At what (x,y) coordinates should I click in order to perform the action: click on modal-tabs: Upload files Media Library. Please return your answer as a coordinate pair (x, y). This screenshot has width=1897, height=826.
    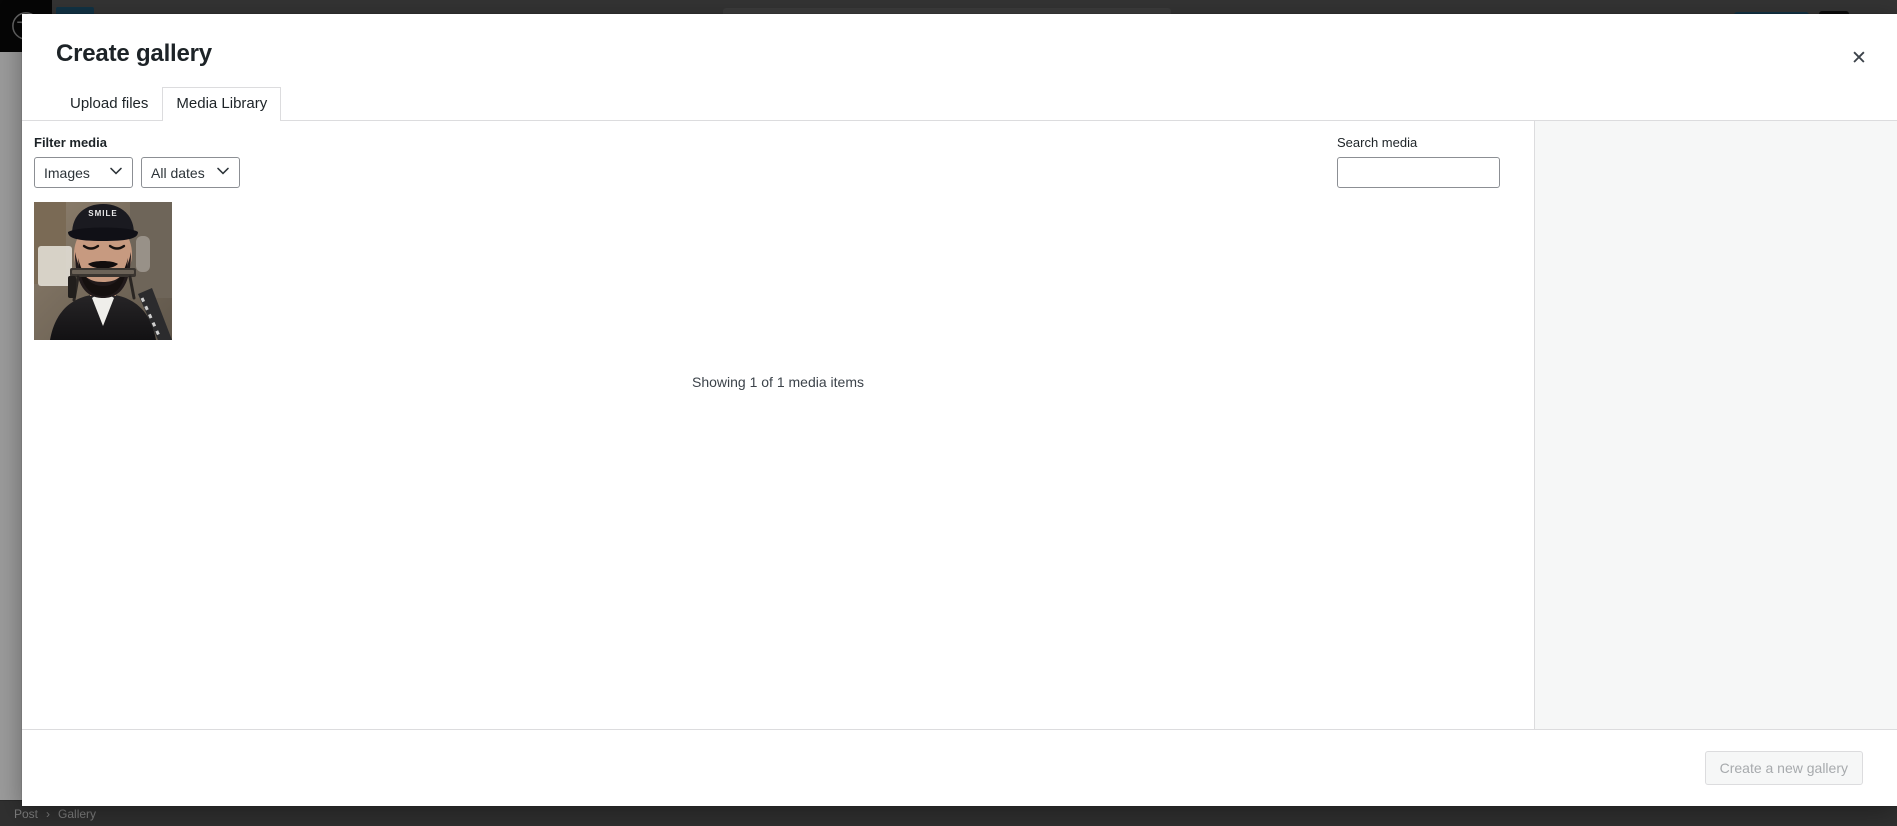
    Looking at the image, I should click on (959, 104).